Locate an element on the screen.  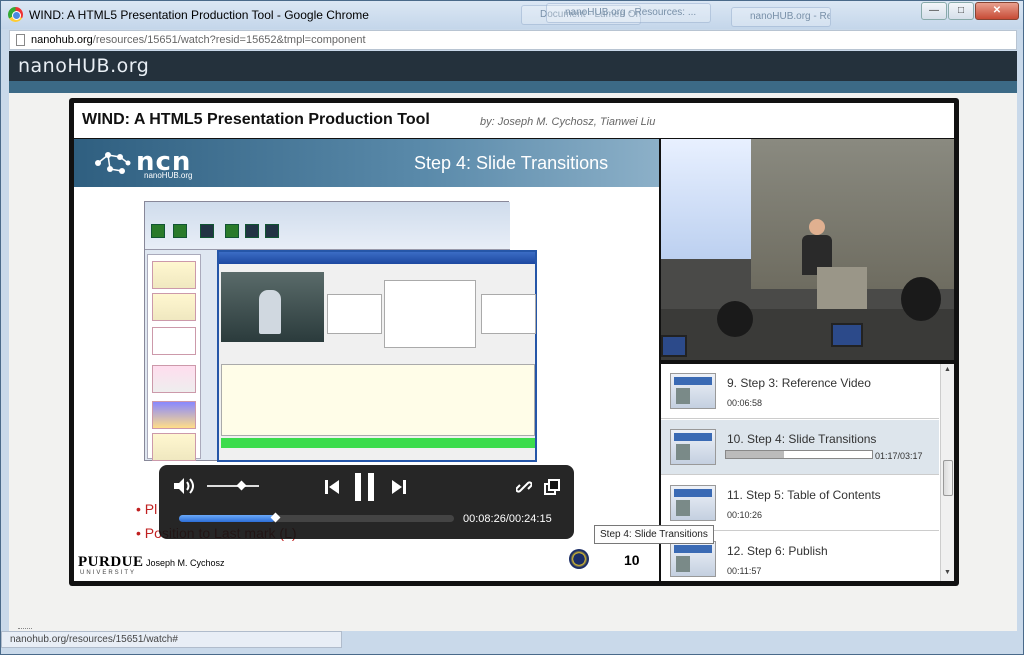
chapter-title: 10. Step 4: Slide Transitions is located at coordinates (802, 439).